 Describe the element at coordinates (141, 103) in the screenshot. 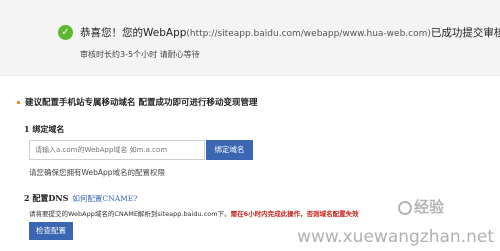

I see `section-heading-text: 建议配置手机站专属移动域名 配置成功即可进行移动变现管理` at that location.